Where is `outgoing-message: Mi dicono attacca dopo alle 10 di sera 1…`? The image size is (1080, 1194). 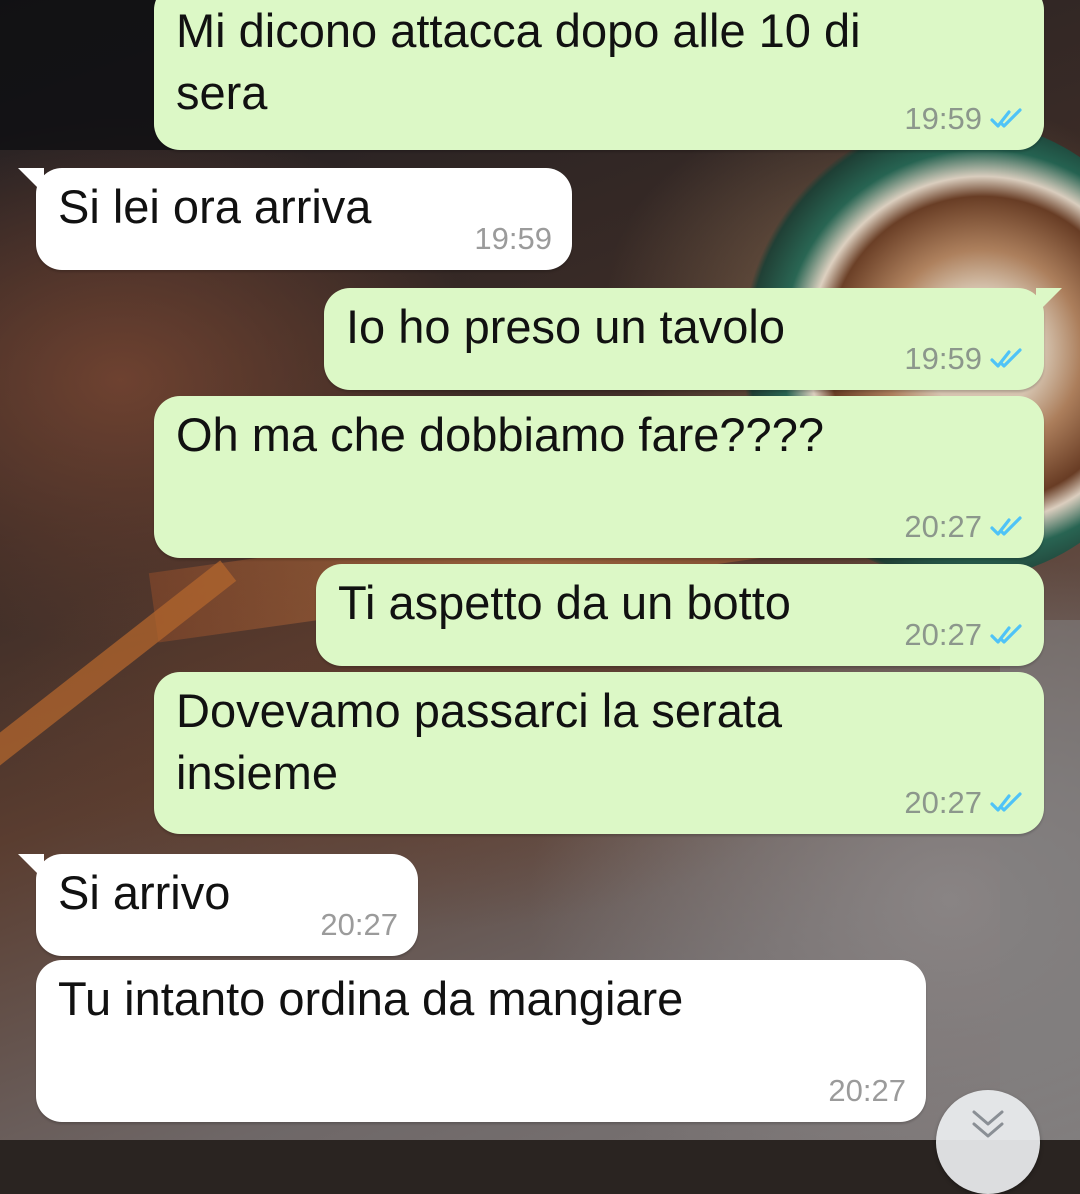
outgoing-message: Mi dicono attacca dopo alle 10 di sera 1… is located at coordinates (599, 75).